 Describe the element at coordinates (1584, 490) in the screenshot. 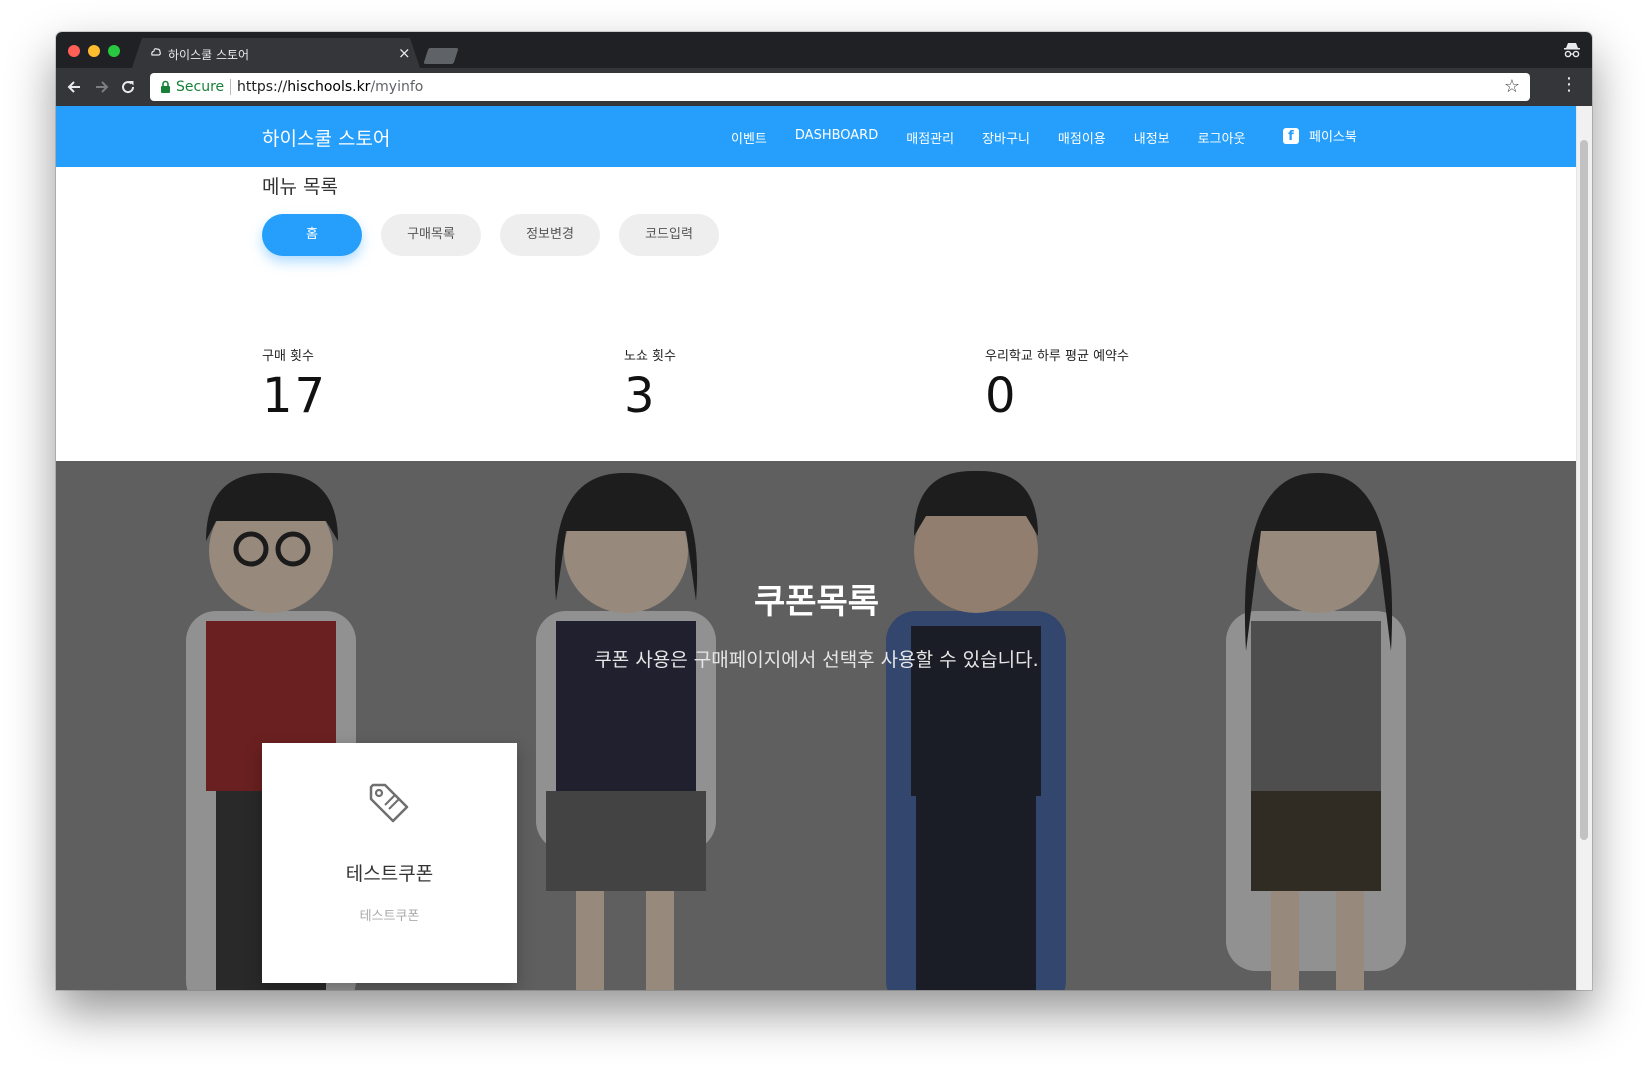

I see `scrollbar-thumb` at that location.